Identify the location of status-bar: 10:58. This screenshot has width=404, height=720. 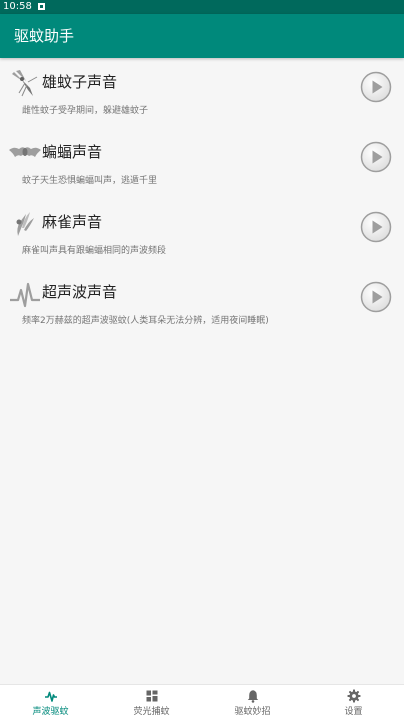
(202, 7).